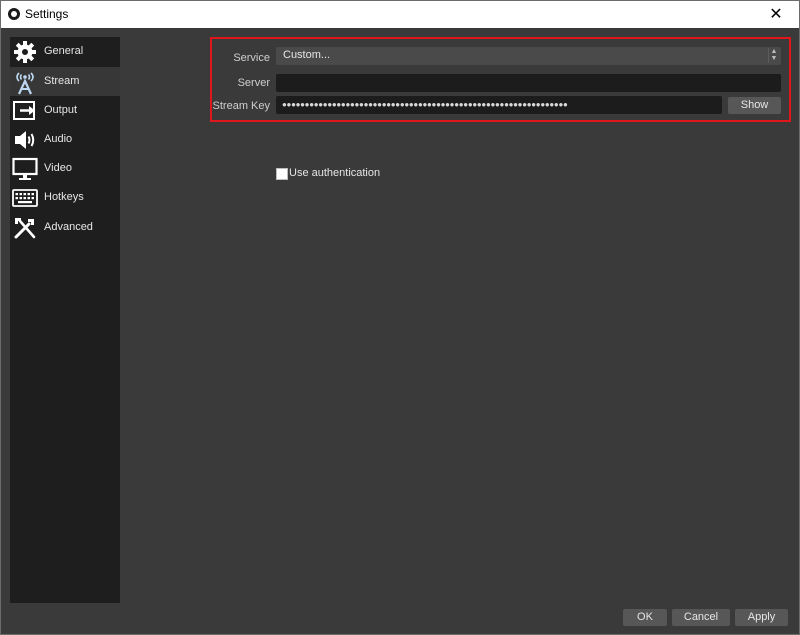 The height and width of the screenshot is (635, 800). I want to click on sidebar-item-general: General, so click(65, 51).